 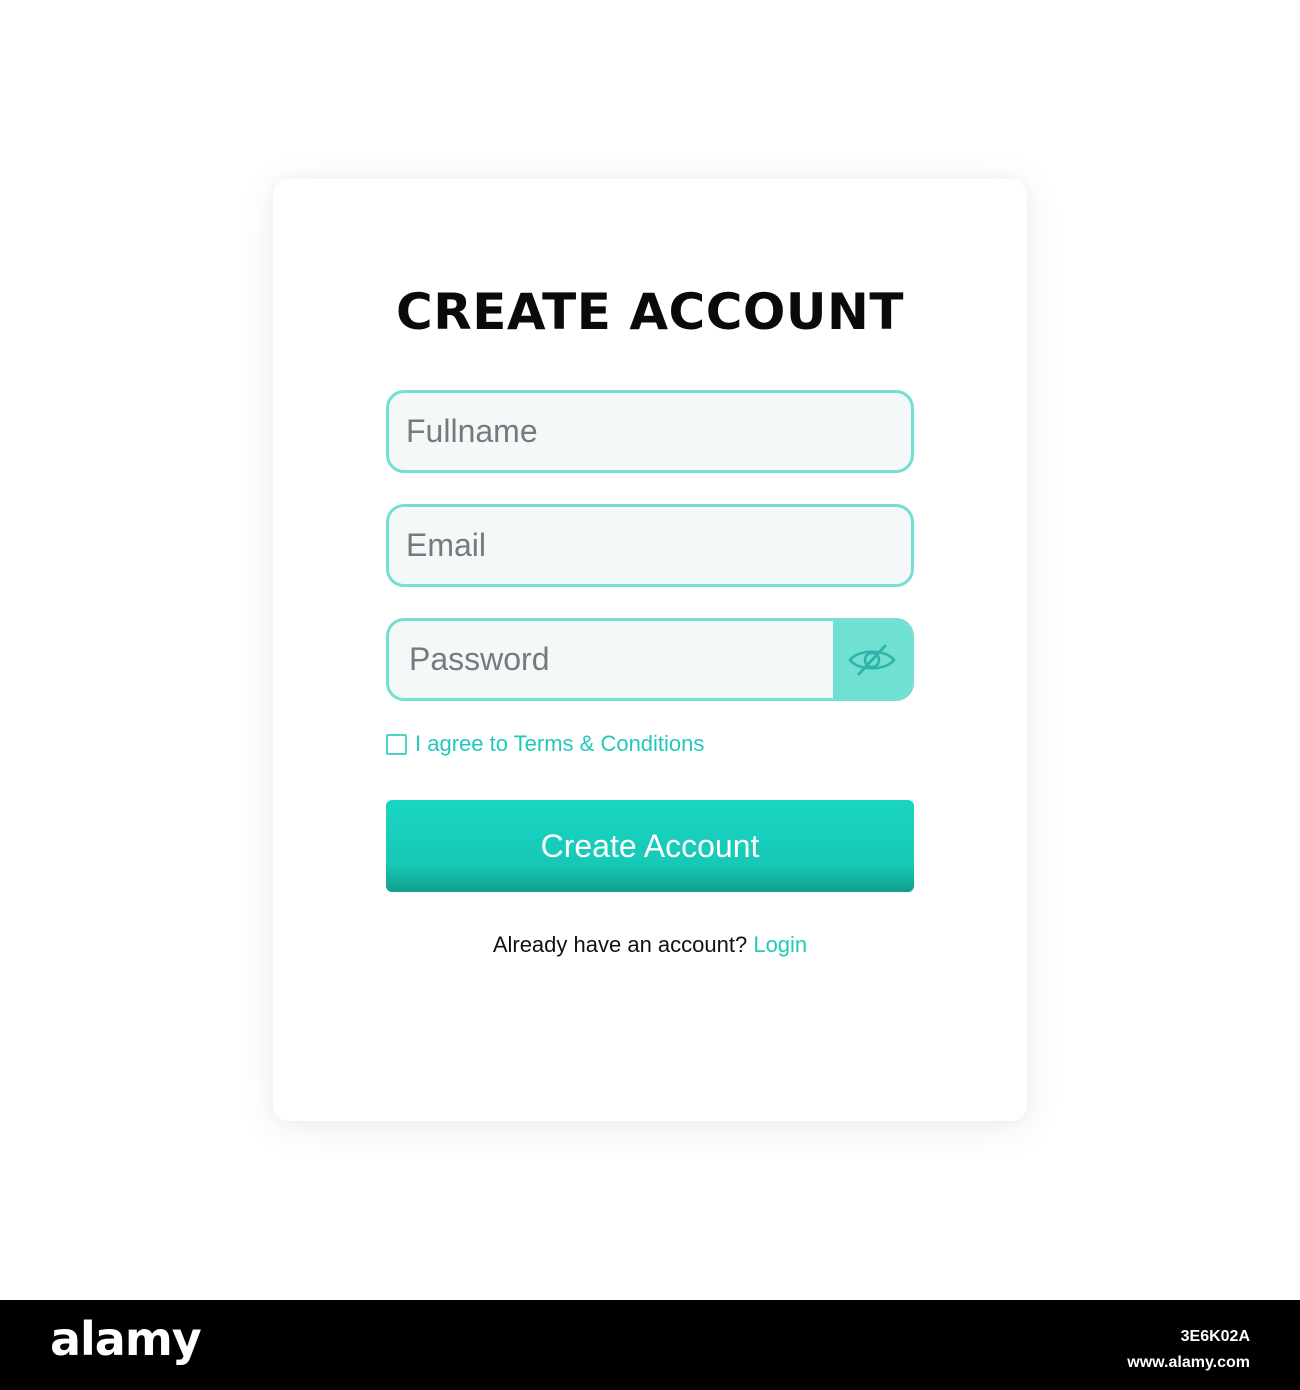 What do you see at coordinates (650, 1345) in the screenshot?
I see `footer-bar: alamy 3E6K02A www.alamy.com` at bounding box center [650, 1345].